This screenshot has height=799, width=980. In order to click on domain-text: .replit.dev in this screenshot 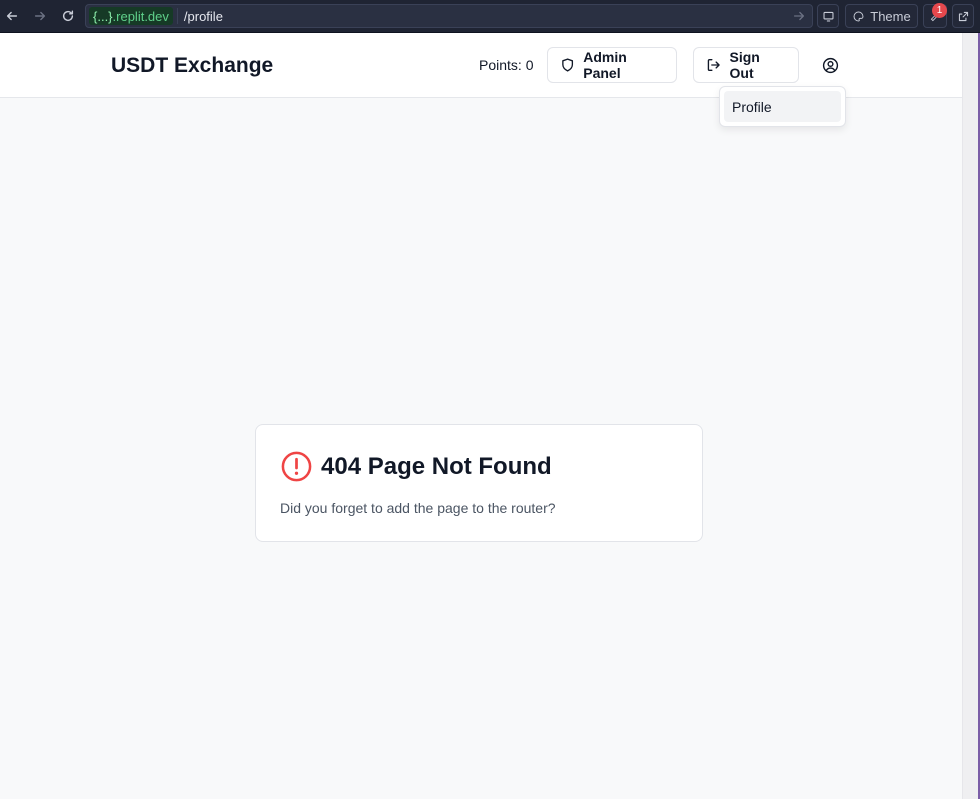, I will do `click(140, 16)`.